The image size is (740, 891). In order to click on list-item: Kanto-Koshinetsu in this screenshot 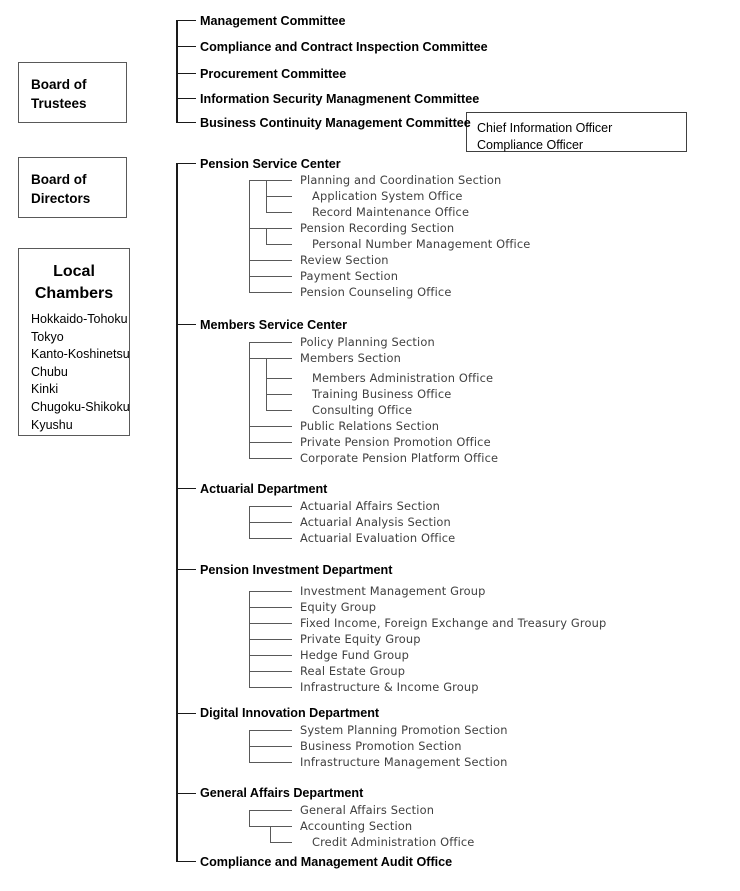, I will do `click(80, 354)`.